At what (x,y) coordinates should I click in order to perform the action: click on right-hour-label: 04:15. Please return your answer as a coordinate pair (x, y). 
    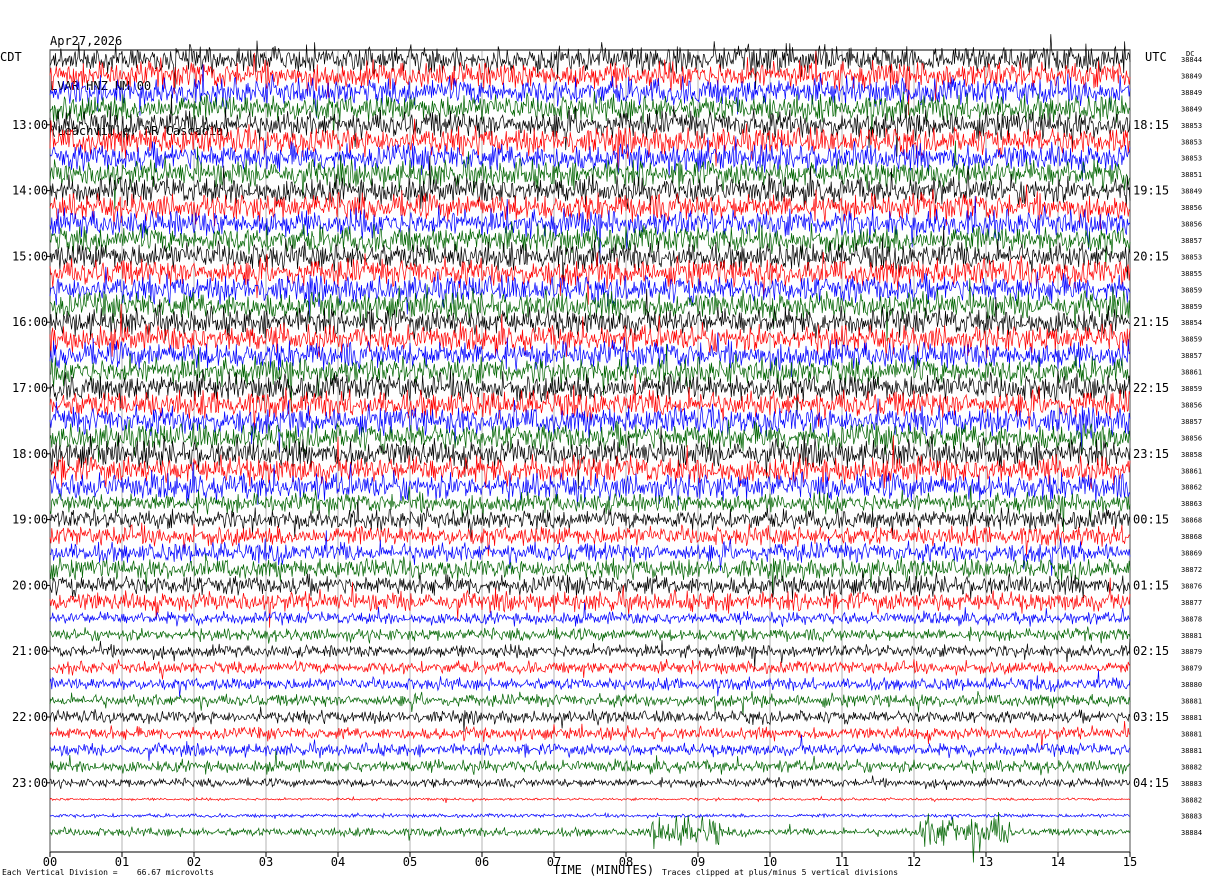
    Looking at the image, I should click on (1151, 783).